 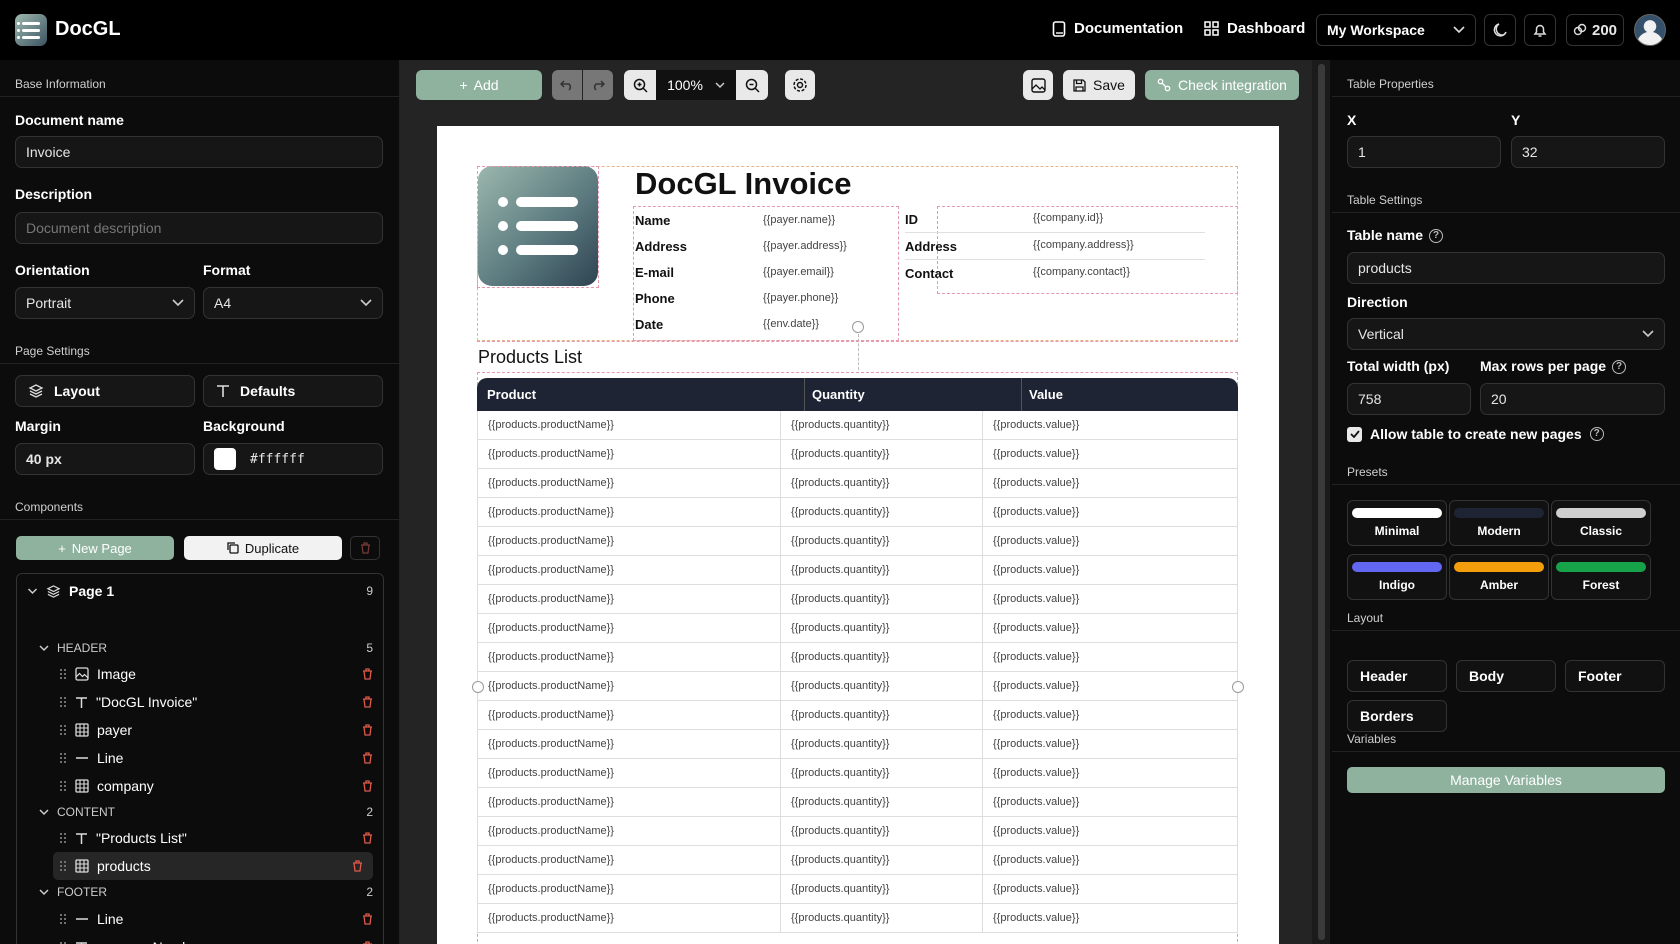 I want to click on layout-header-button: Header, so click(x=1397, y=676).